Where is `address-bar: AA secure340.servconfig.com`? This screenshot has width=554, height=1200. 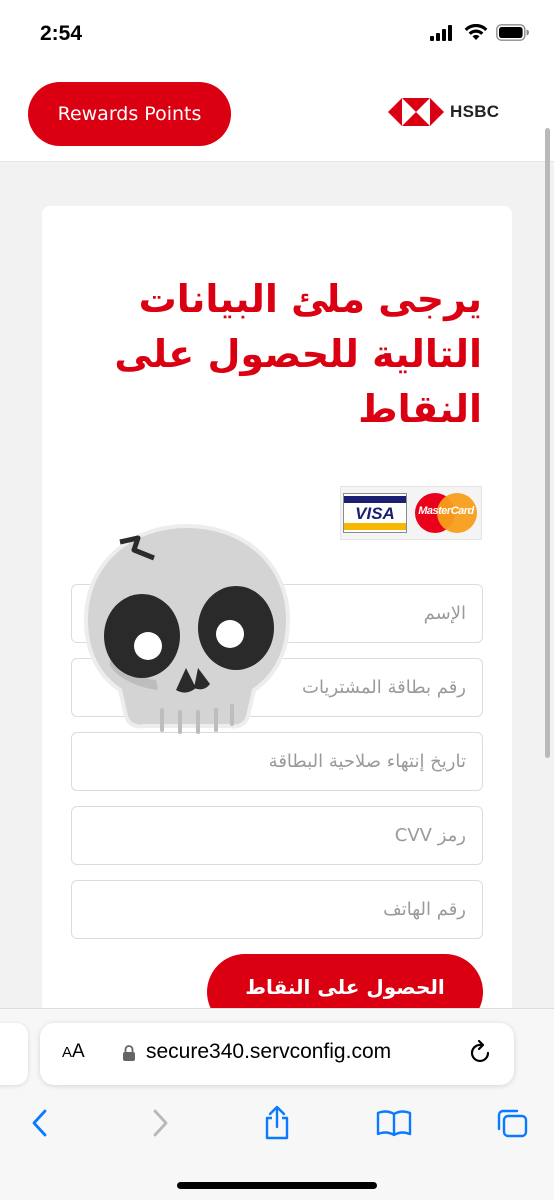
address-bar: AA secure340.servconfig.com is located at coordinates (277, 1054).